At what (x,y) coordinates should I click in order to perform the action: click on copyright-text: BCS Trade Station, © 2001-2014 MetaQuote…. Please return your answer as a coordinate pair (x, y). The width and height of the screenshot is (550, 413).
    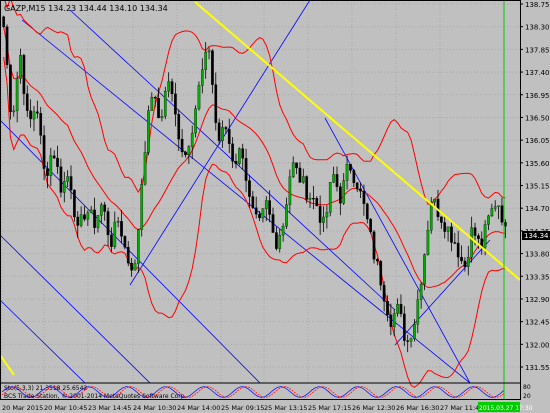
    Looking at the image, I should click on (95, 396).